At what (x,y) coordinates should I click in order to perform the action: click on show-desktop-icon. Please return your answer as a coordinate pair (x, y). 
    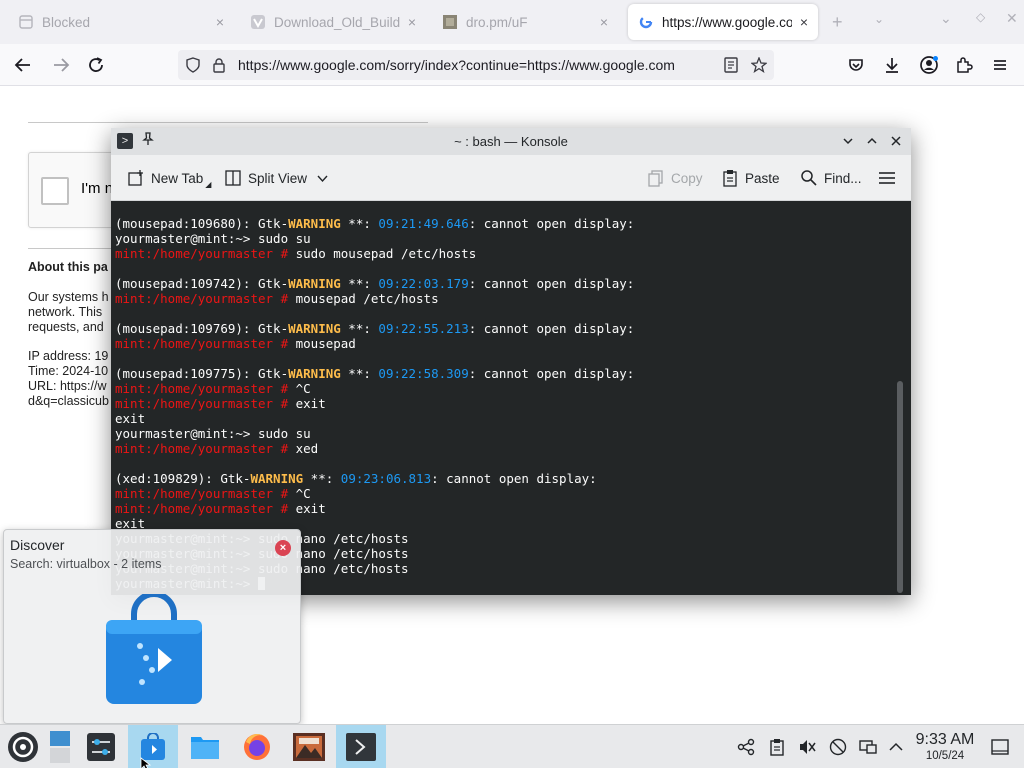
    Looking at the image, I should click on (1000, 747).